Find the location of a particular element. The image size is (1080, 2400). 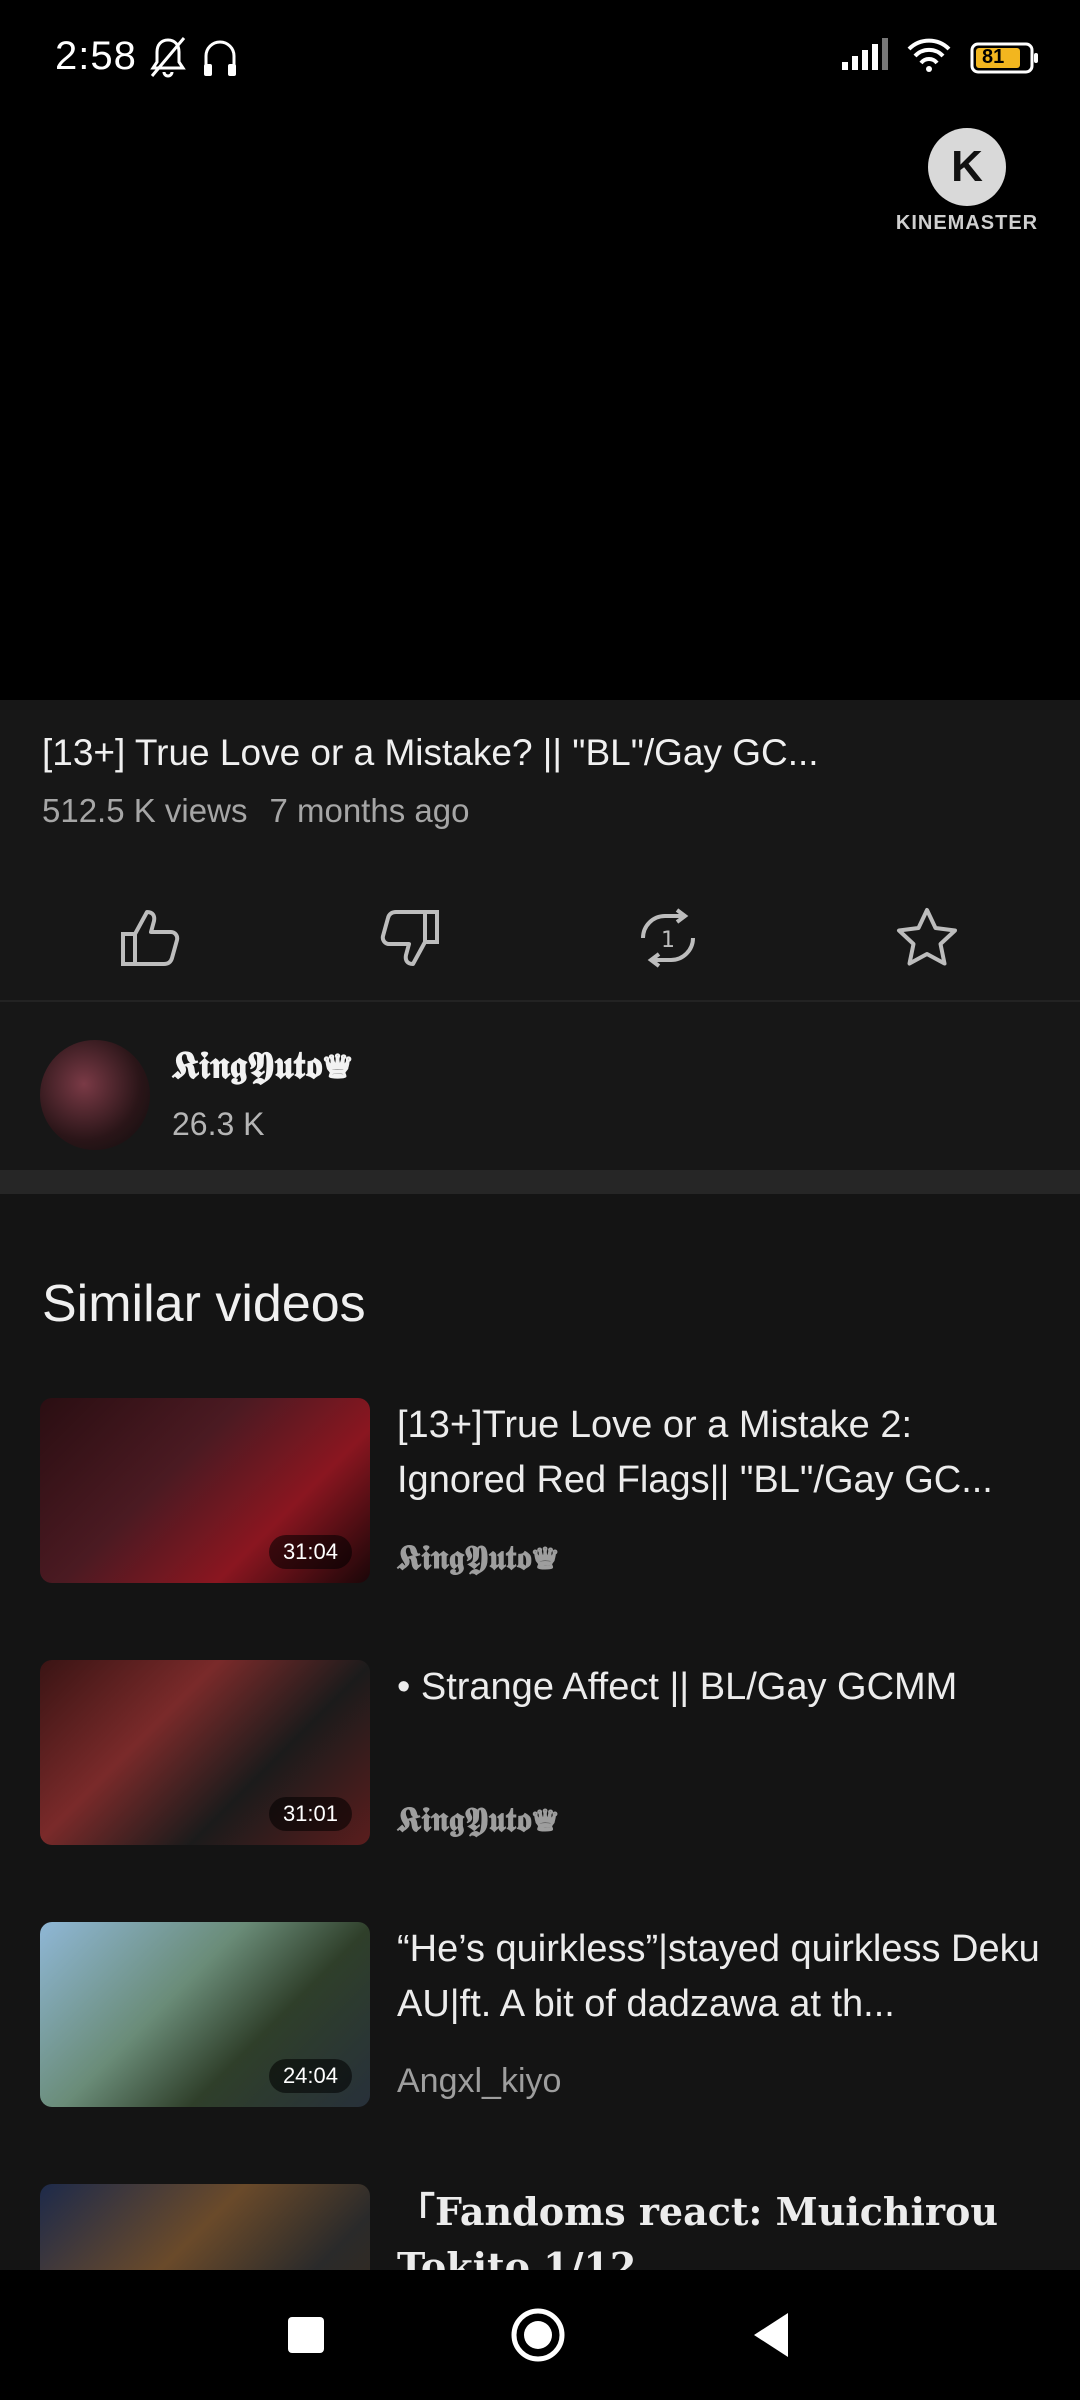

duration-badge: 31:04 is located at coordinates (310, 1552).